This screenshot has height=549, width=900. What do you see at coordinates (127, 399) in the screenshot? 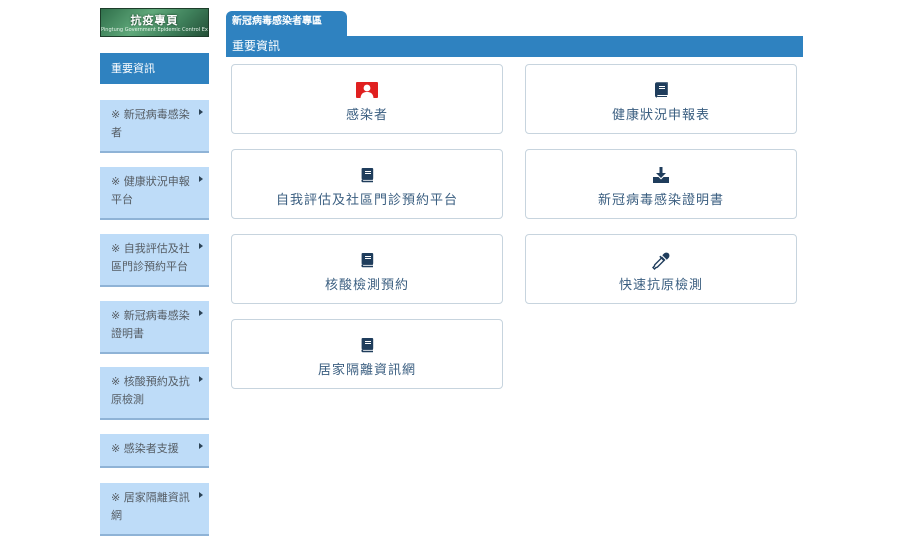
I see `sidebar-item-label-line2: 原檢測` at bounding box center [127, 399].